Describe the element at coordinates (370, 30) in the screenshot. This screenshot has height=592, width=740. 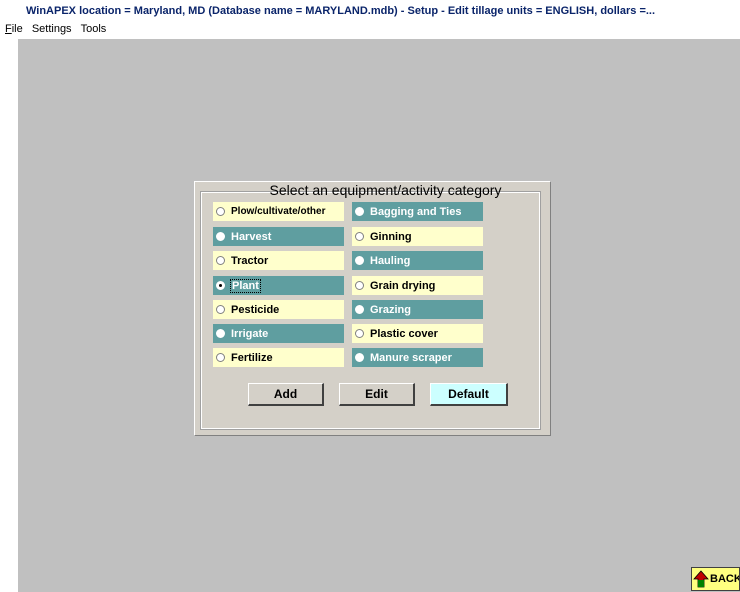
I see `menu-bar: File Settings Tools` at that location.